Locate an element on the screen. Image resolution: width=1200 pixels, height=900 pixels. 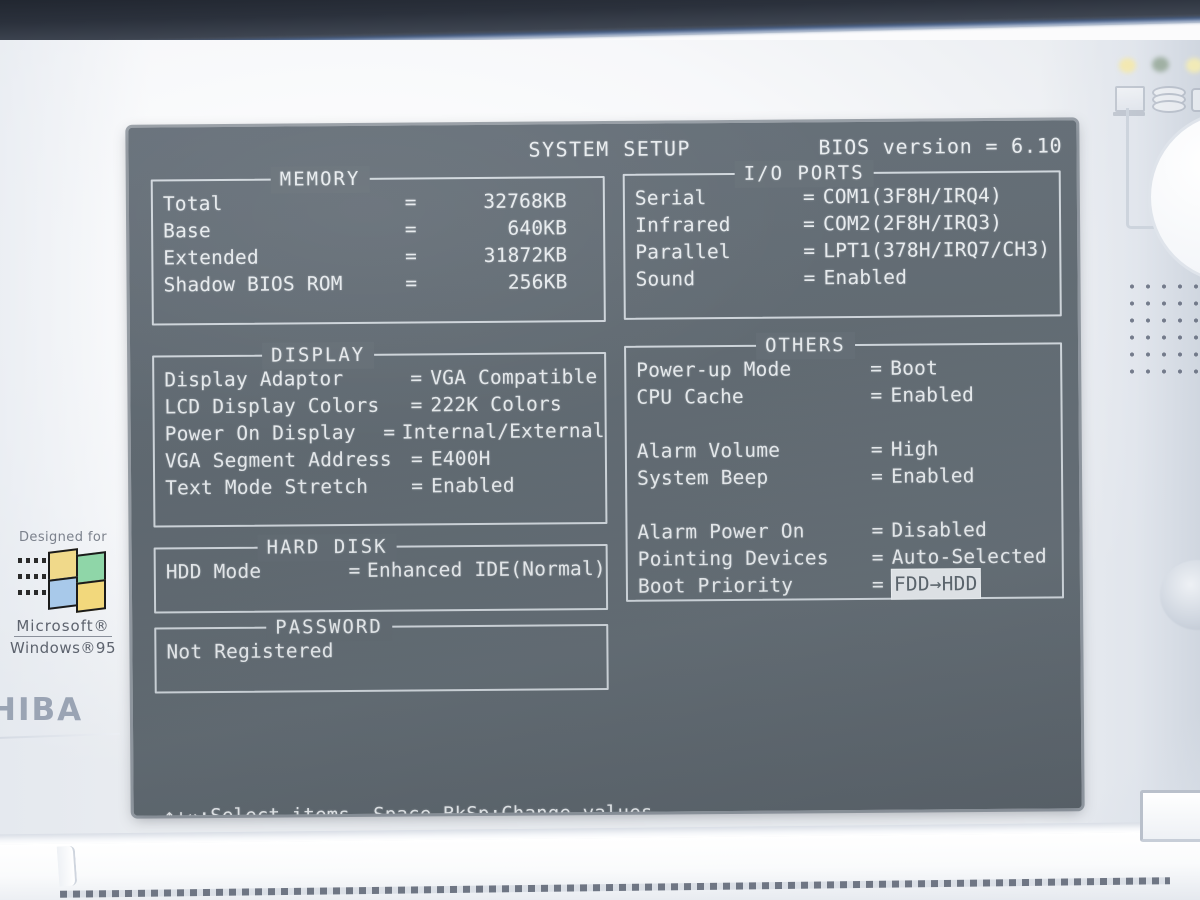
setting-value: Auto-Selected is located at coordinates (969, 557).